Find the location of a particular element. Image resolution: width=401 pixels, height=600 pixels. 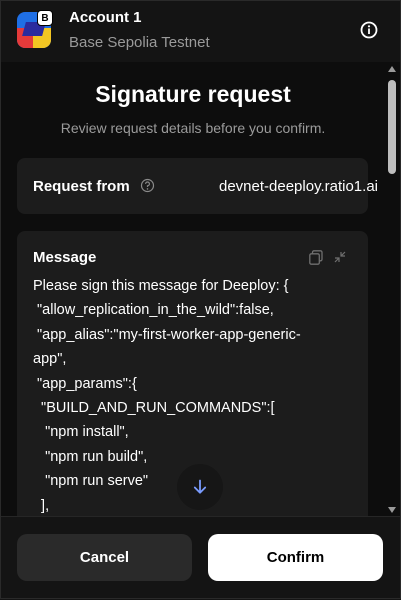

network-name: Base Sepolia Testnet is located at coordinates (139, 42).